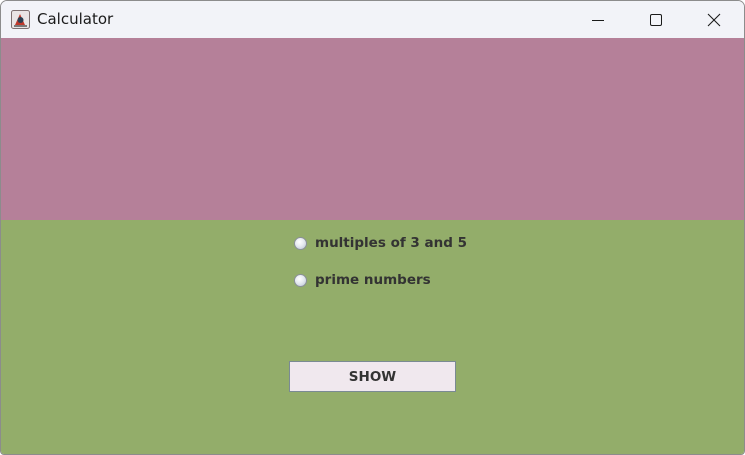 The height and width of the screenshot is (455, 745). Describe the element at coordinates (372, 376) in the screenshot. I see `show-button: SHOW` at that location.